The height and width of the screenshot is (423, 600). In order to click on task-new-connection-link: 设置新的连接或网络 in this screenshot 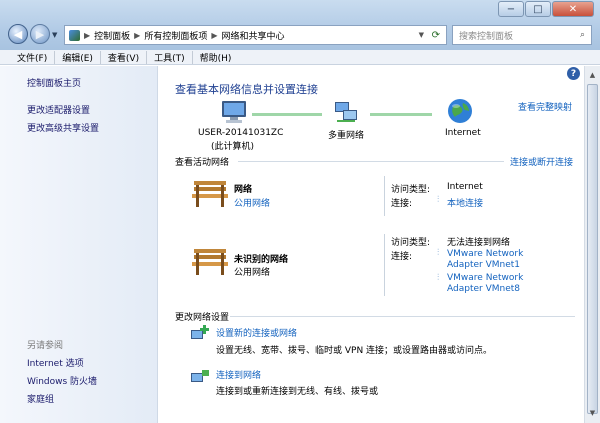, I will do `click(256, 332)`.